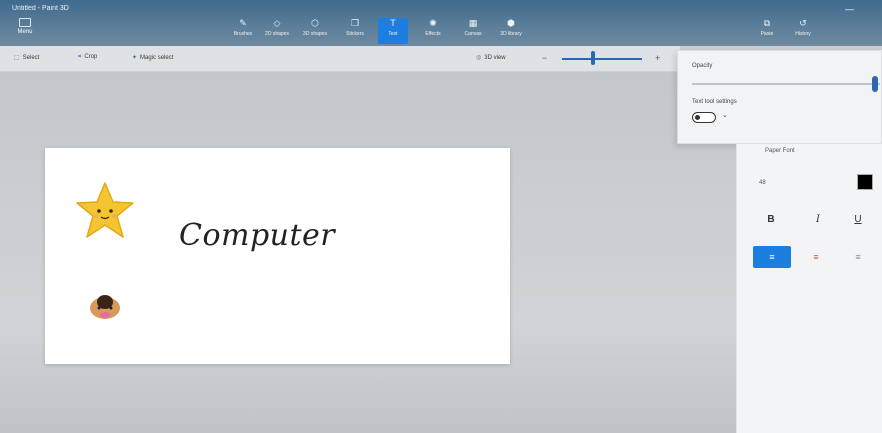  What do you see at coordinates (393, 34) in the screenshot?
I see `tool-label: Text` at bounding box center [393, 34].